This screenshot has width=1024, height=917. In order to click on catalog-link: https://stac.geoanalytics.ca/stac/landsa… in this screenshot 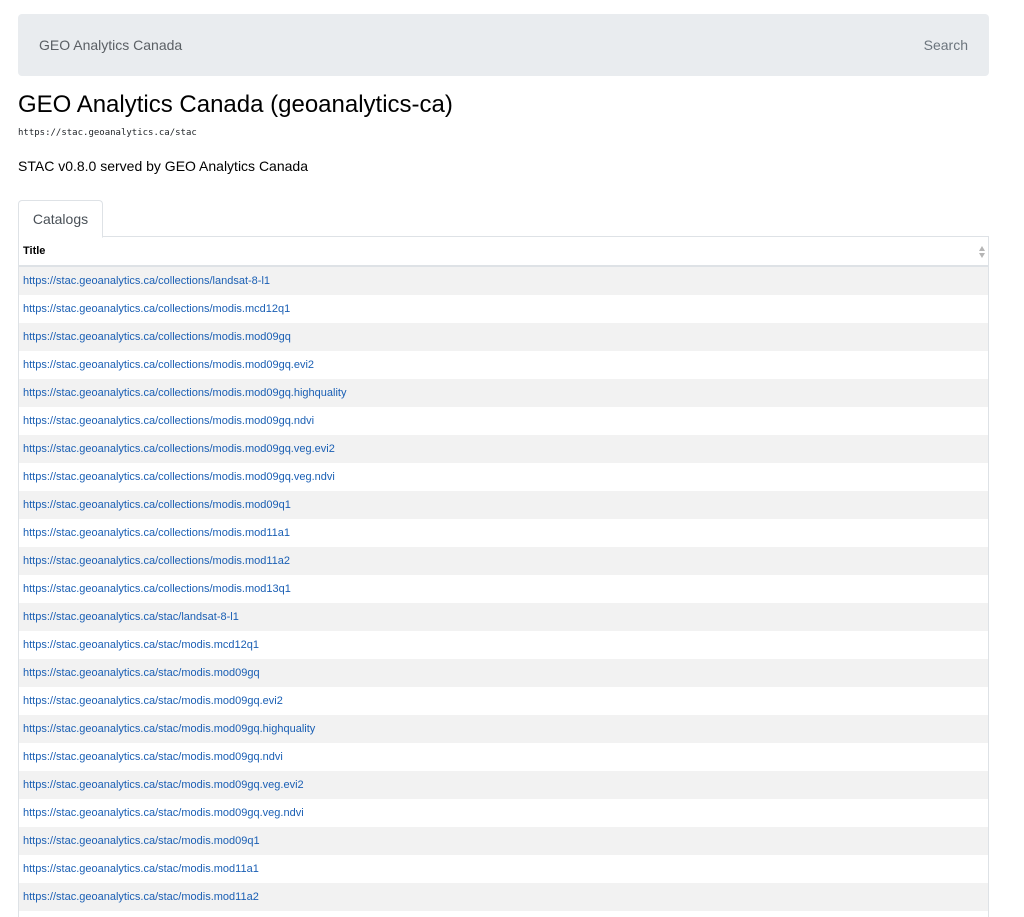, I will do `click(131, 617)`.